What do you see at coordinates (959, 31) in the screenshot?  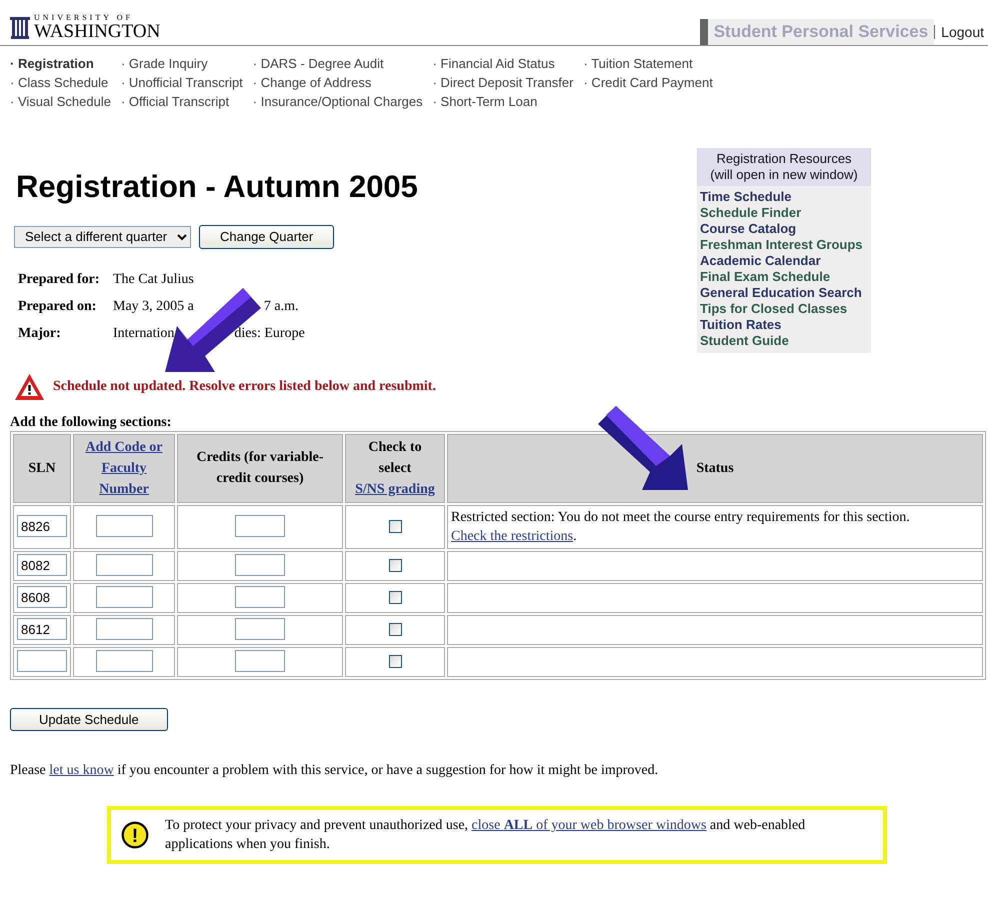 I see `logout-link: Logout` at bounding box center [959, 31].